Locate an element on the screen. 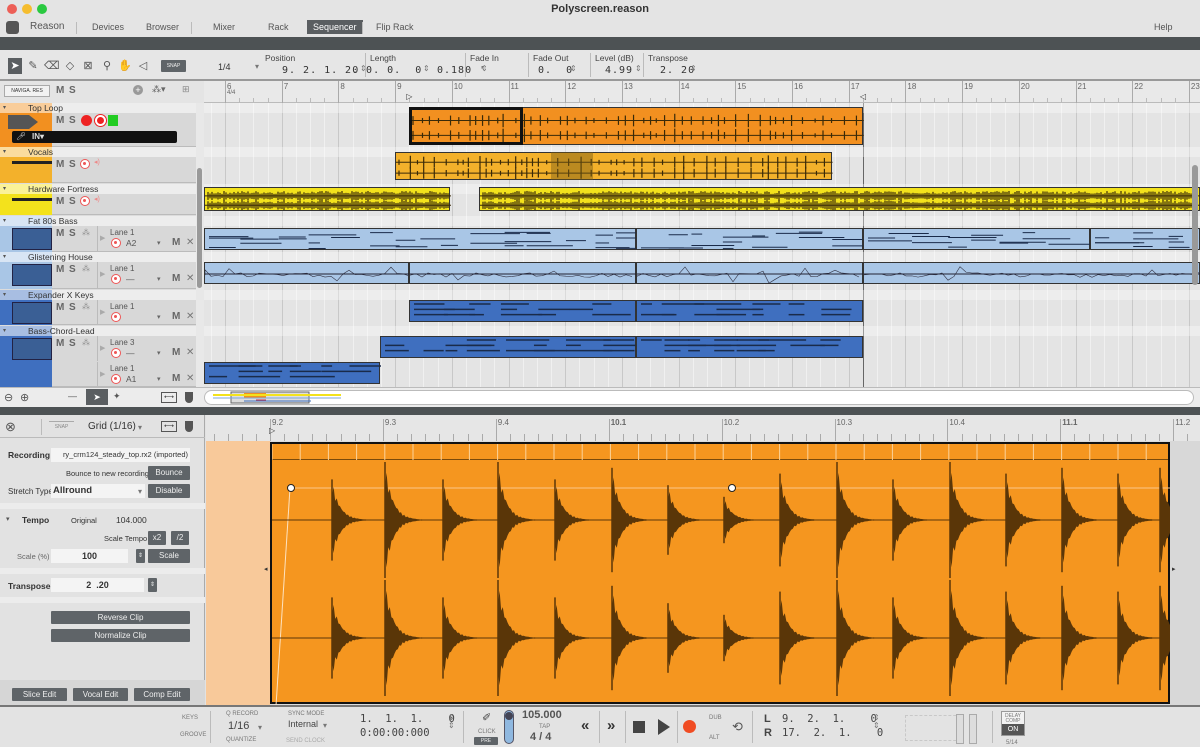  timeline-ruler: 6 7 8 9 10 11 12 13 14 15 16 17 18 19 20 21 22 23 4/4 ▷ ◁ is located at coordinates (702, 92).